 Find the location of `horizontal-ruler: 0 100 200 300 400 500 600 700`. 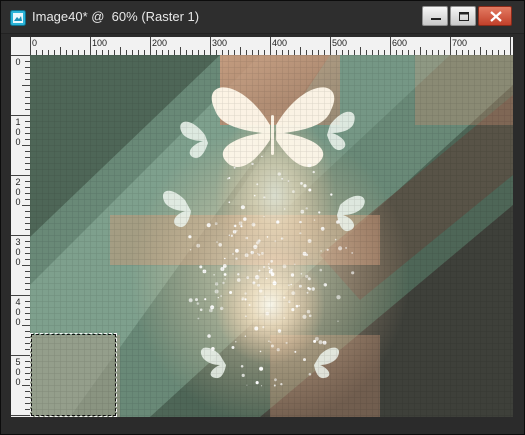

horizontal-ruler: 0 100 200 300 400 500 600 700 is located at coordinates (271, 46).